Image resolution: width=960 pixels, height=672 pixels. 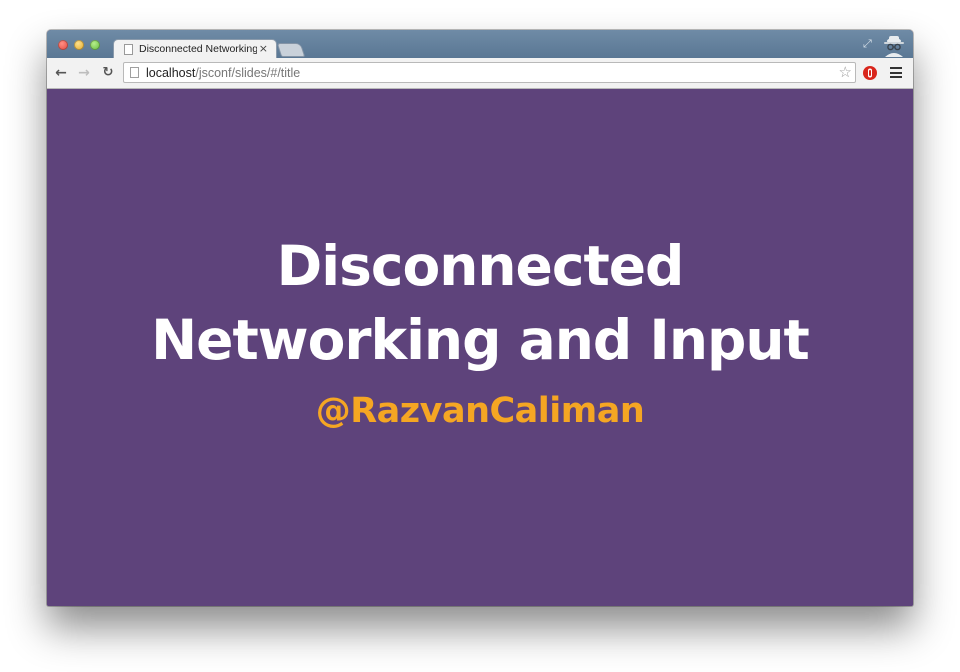 I want to click on slide-title-line-1: Disconnected, so click(x=480, y=266).